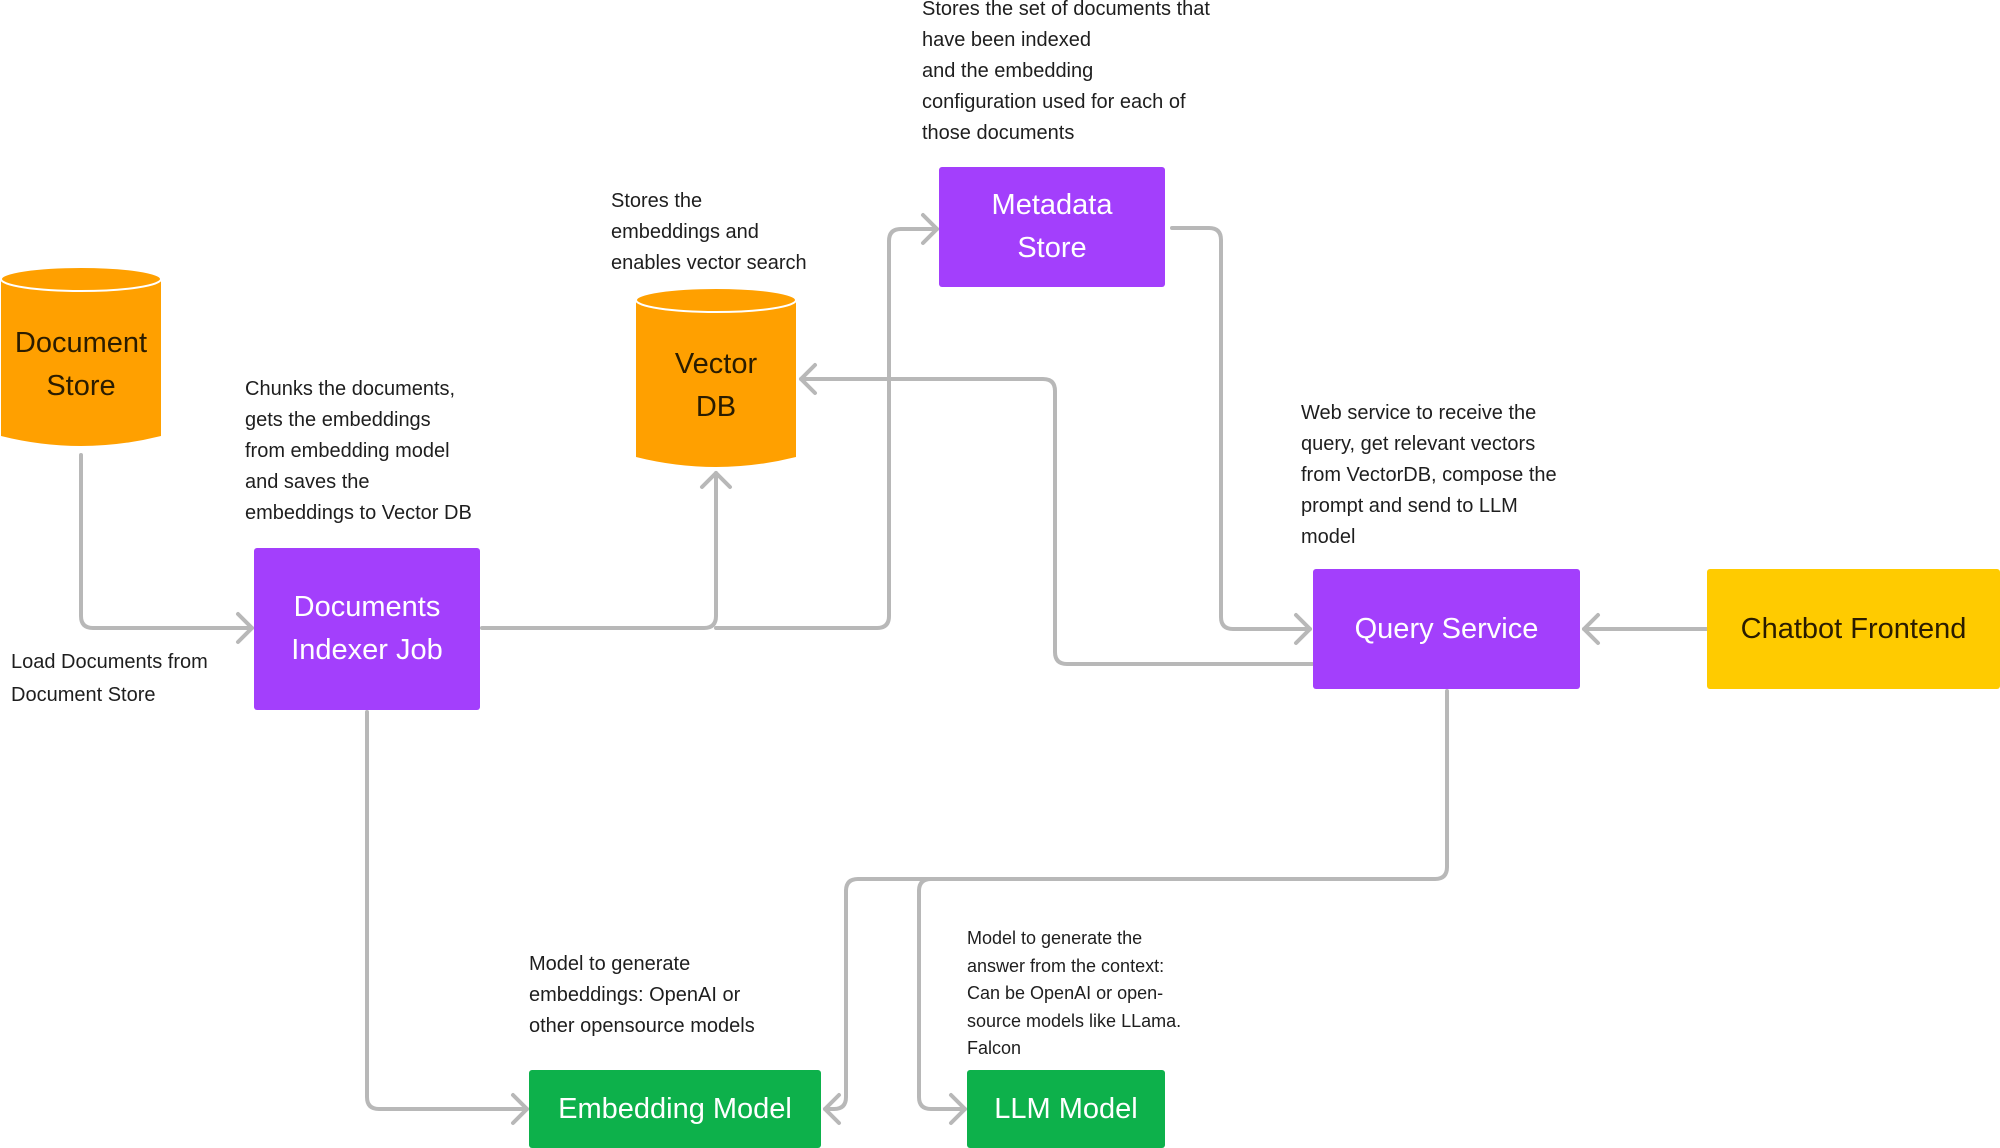 This screenshot has width=2000, height=1148. I want to click on query-service-node: Query Service, so click(1446, 629).